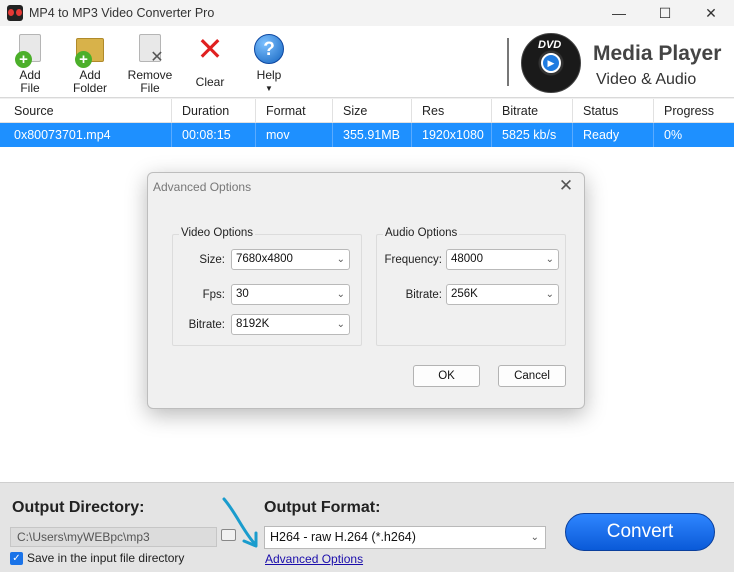 This screenshot has width=734, height=572. Describe the element at coordinates (613, 111) in the screenshot. I see `column-header-status: Status` at that location.